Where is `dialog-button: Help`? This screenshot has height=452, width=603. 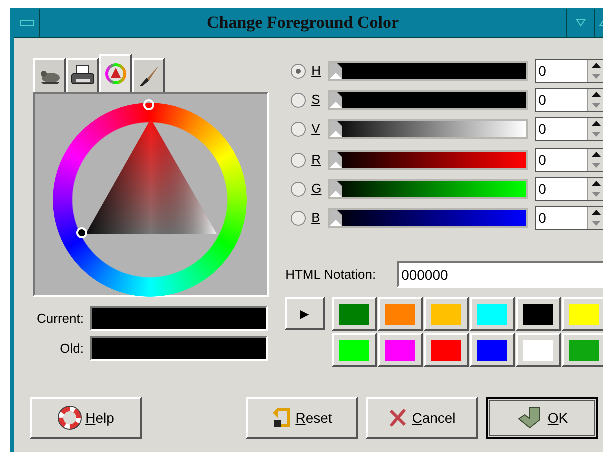 dialog-button: Help is located at coordinates (86, 418).